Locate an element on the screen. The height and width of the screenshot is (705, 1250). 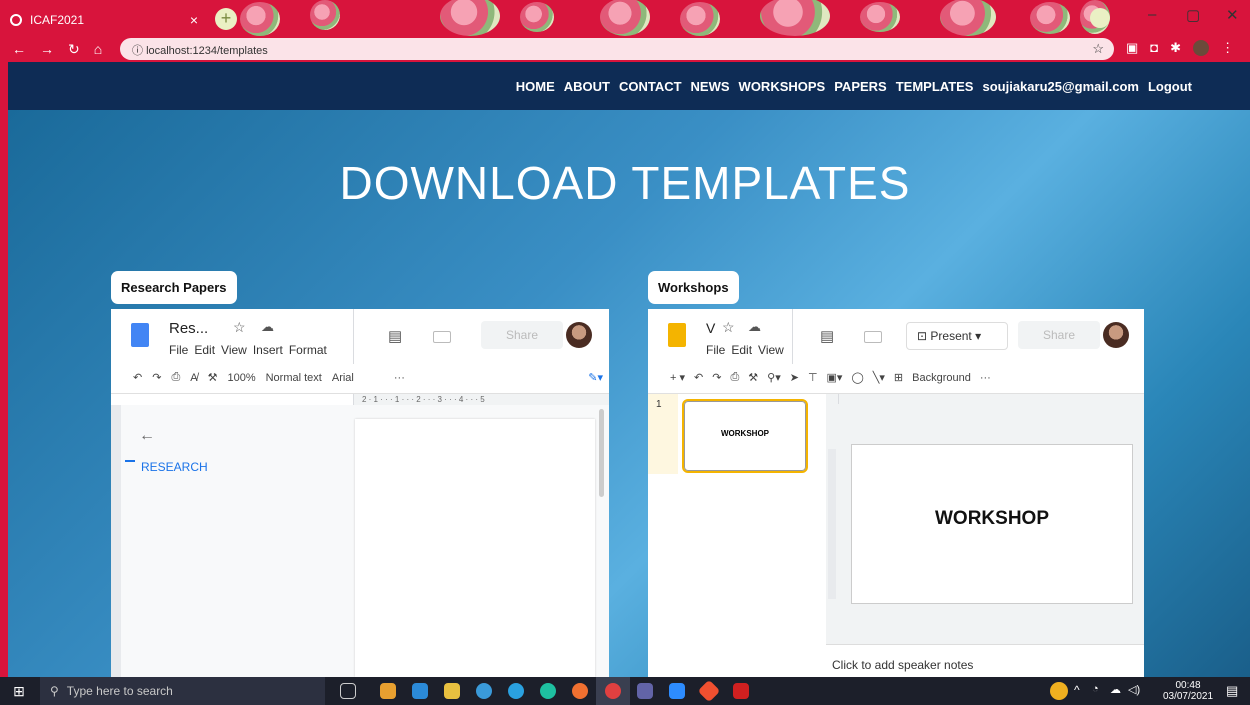
close-outline-icon: ← is located at coordinates (147, 436).